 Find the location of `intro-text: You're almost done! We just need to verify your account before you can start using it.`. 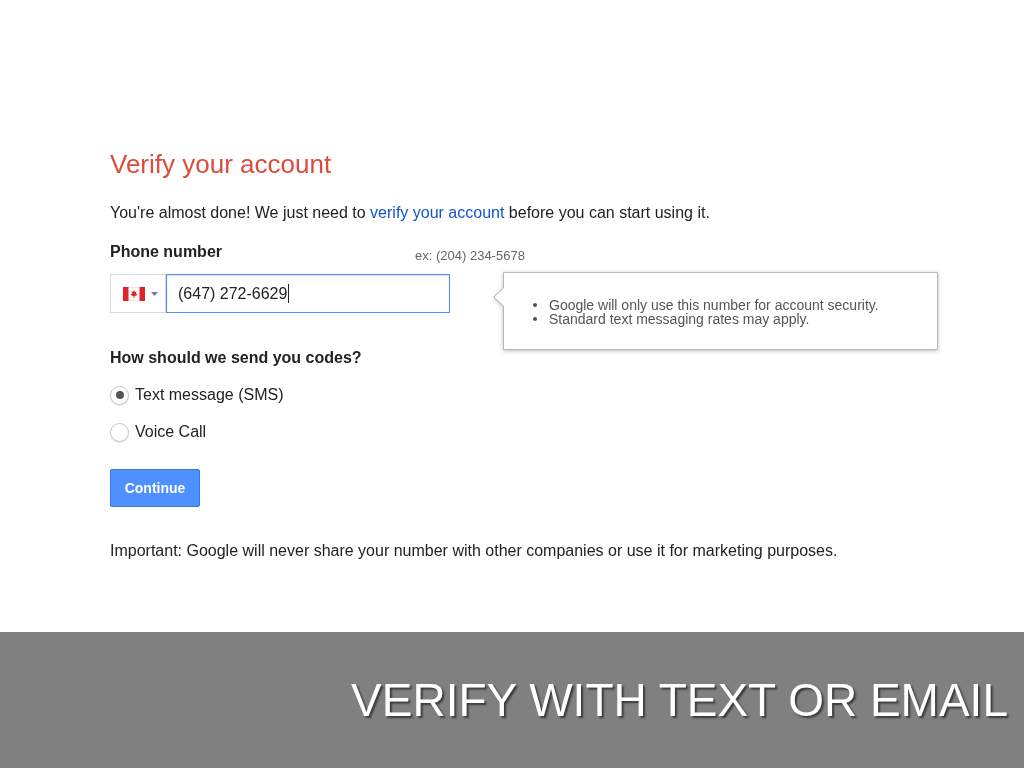

intro-text: You're almost done! We just need to verify your account before you can start using it. is located at coordinates (410, 213).